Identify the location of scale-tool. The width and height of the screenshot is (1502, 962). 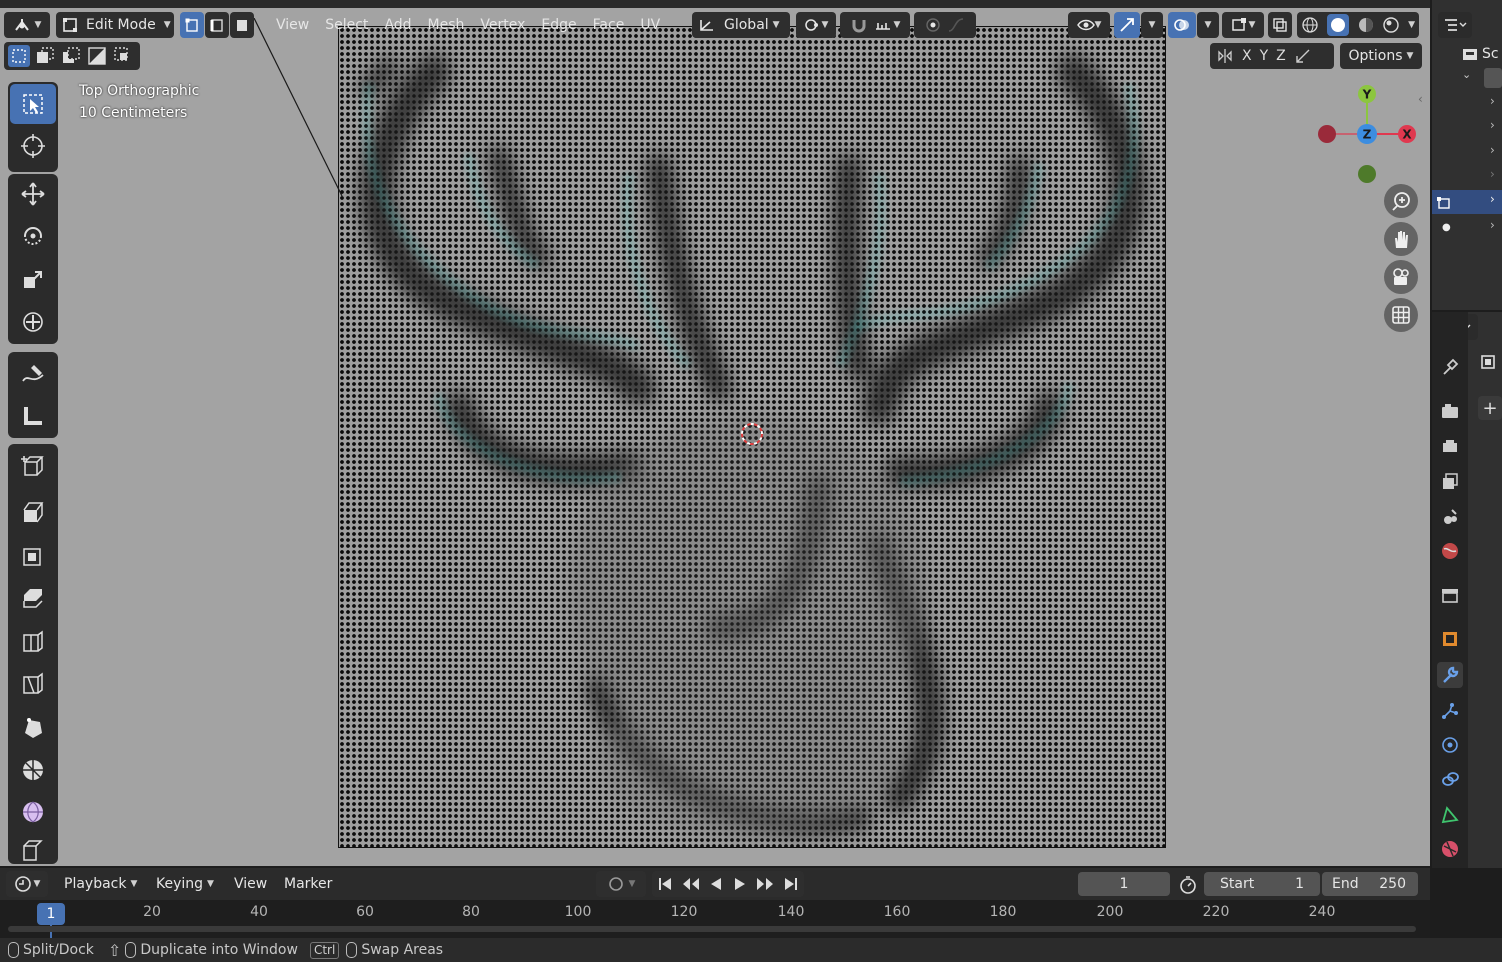
(33, 280).